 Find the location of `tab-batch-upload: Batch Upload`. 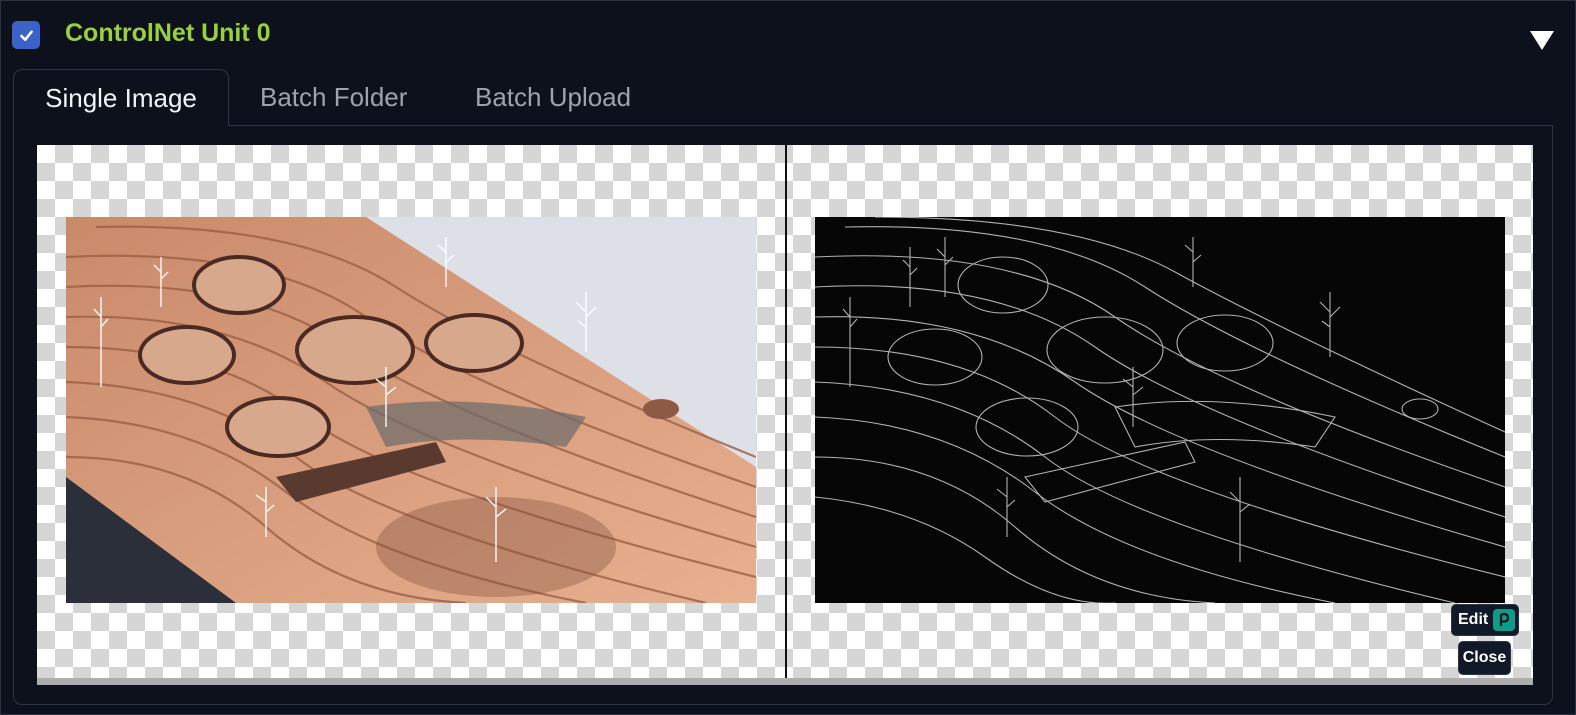

tab-batch-upload: Batch Upload is located at coordinates (553, 97).